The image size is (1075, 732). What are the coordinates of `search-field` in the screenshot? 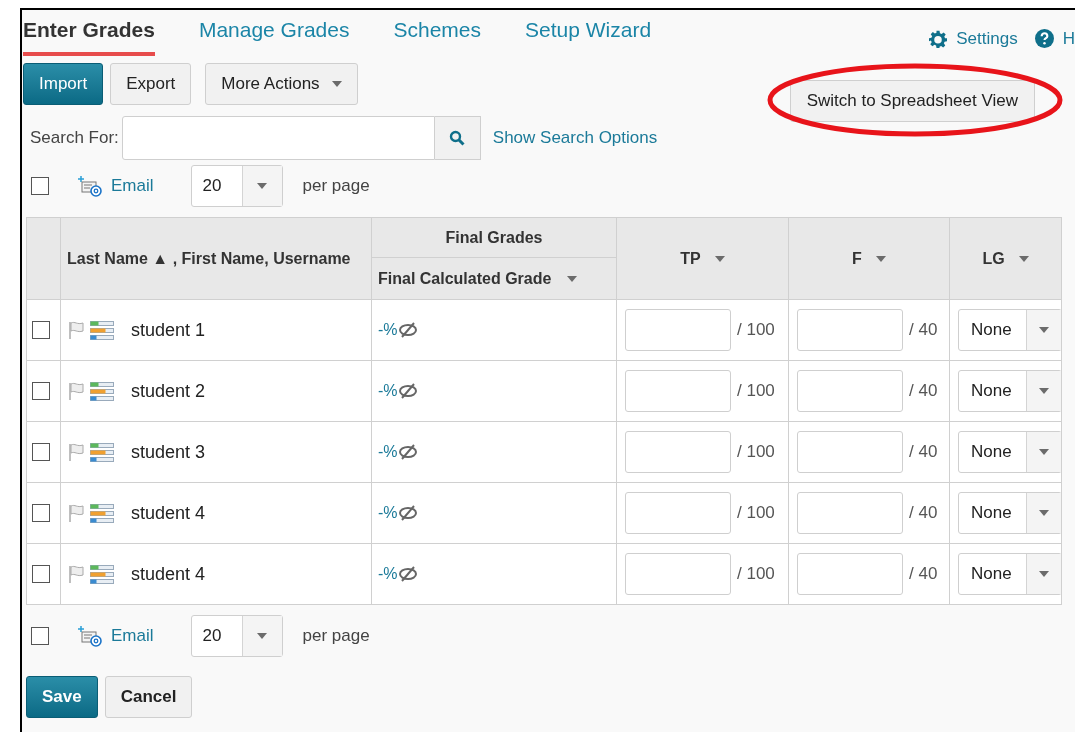 It's located at (278, 138).